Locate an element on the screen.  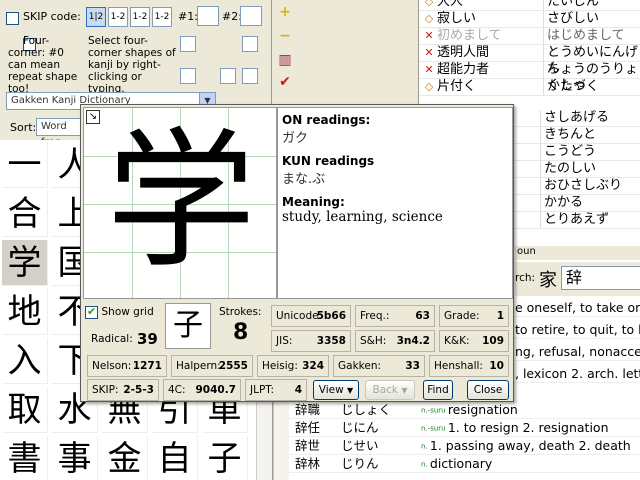
close-button: Close is located at coordinates (488, 390).